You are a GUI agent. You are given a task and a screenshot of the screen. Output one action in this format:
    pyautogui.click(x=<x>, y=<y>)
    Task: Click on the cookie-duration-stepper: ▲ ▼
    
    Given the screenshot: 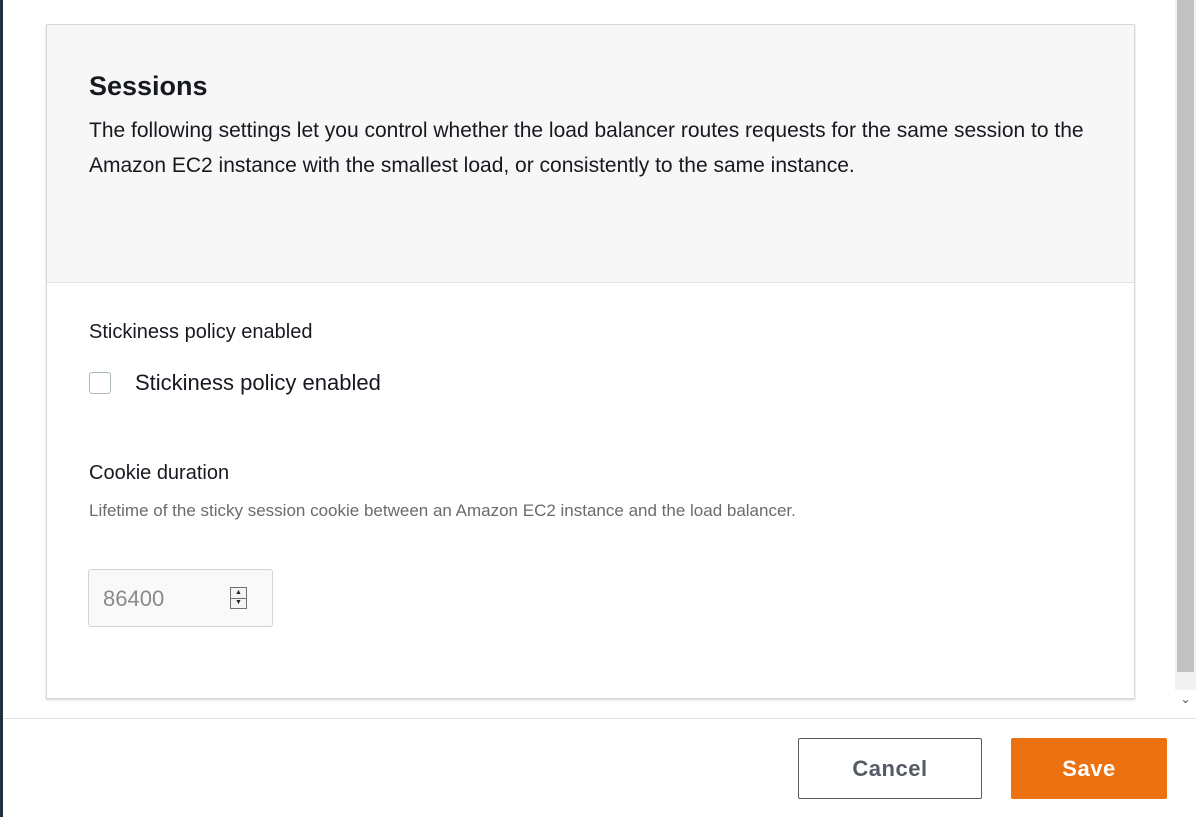 What is the action you would take?
    pyautogui.click(x=238, y=598)
    